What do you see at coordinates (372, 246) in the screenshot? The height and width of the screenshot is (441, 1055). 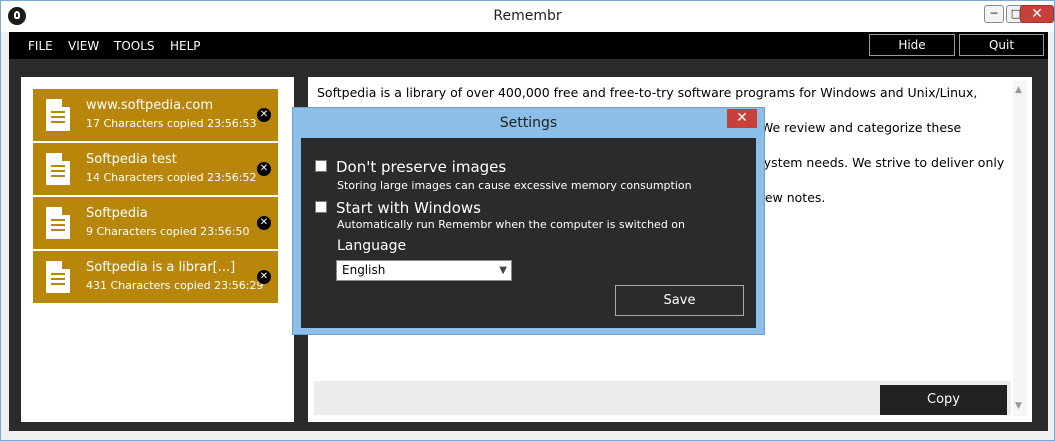 I see `language-label: Language` at bounding box center [372, 246].